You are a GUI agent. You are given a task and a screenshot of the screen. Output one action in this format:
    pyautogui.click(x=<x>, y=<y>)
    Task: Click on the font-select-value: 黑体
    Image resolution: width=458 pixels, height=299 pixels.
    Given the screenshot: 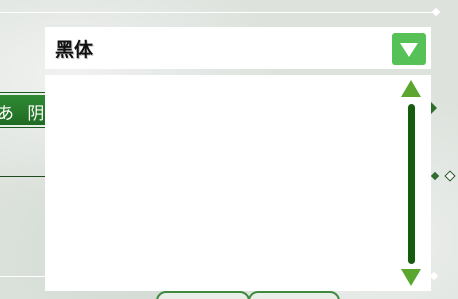 What is the action you would take?
    pyautogui.click(x=74, y=50)
    